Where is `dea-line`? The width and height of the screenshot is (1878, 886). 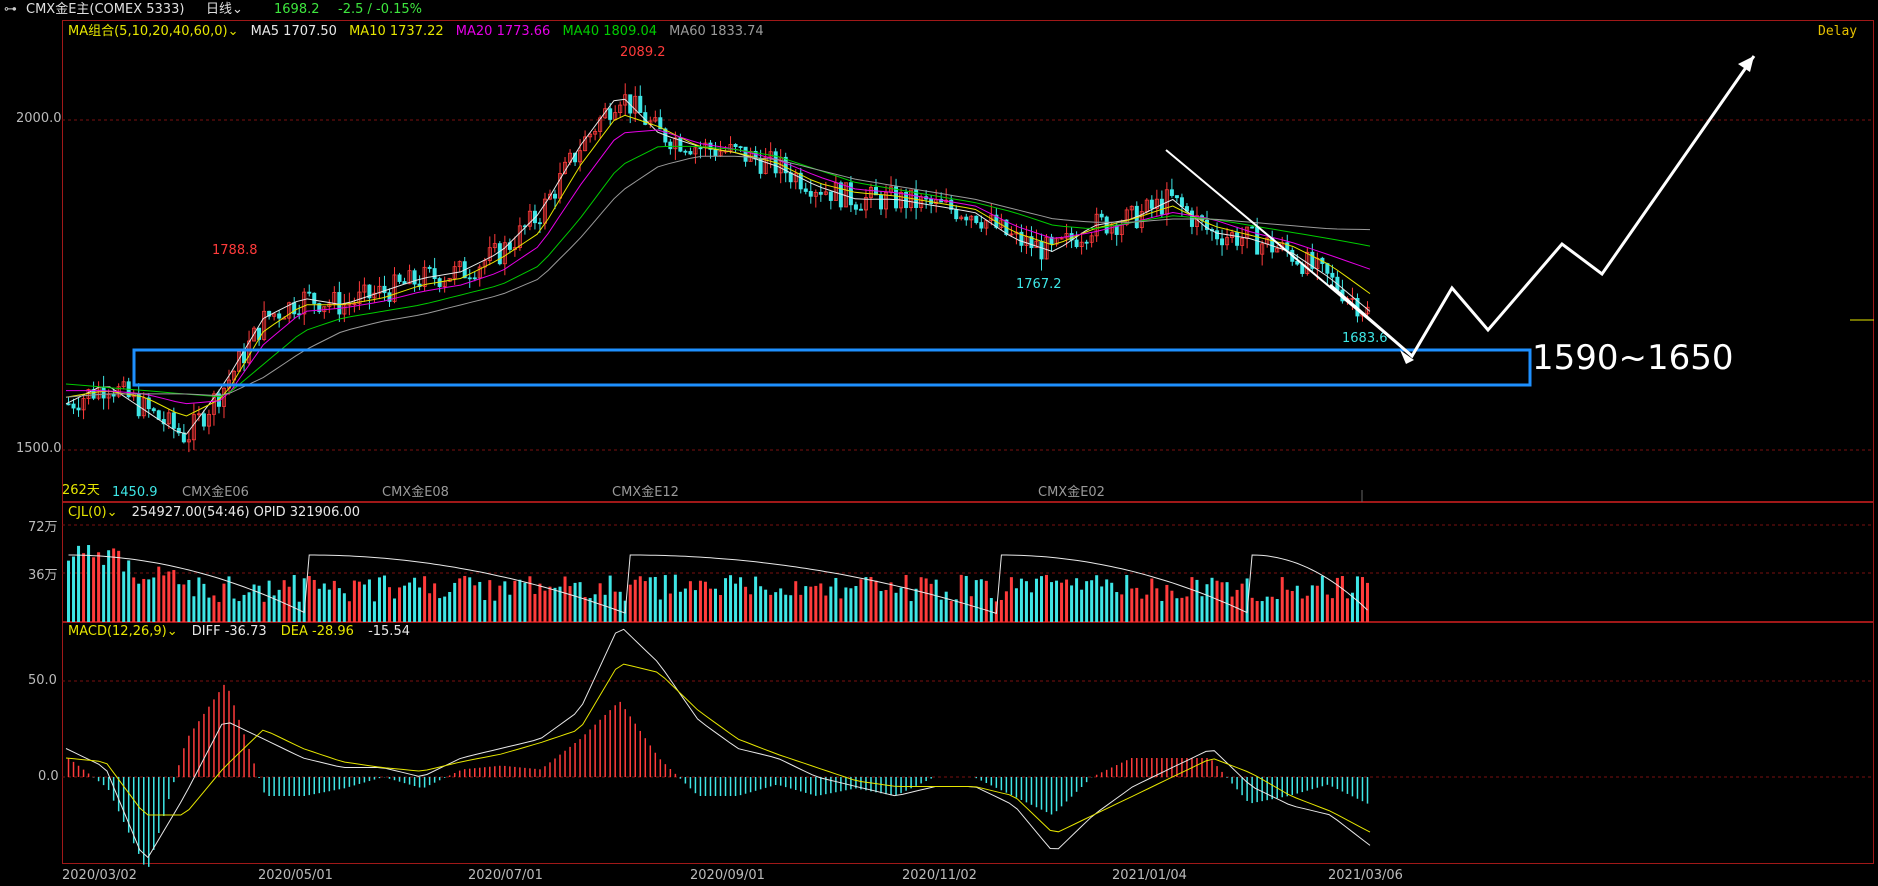 dea-line is located at coordinates (718, 748).